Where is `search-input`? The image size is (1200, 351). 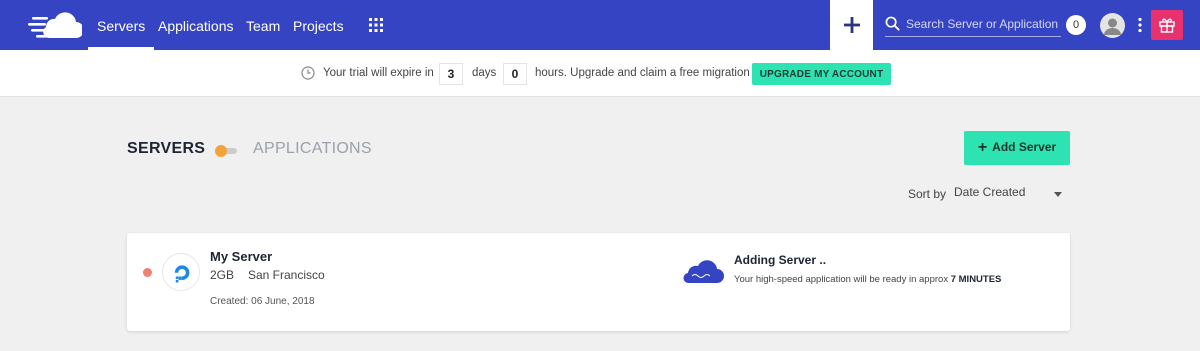 search-input is located at coordinates (983, 24).